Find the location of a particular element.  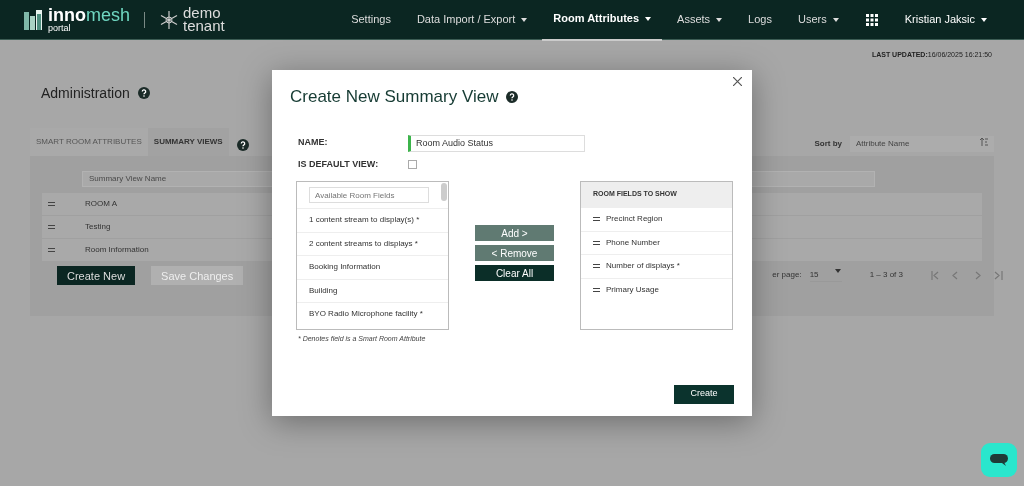

field-label: NAME: is located at coordinates (313, 143).